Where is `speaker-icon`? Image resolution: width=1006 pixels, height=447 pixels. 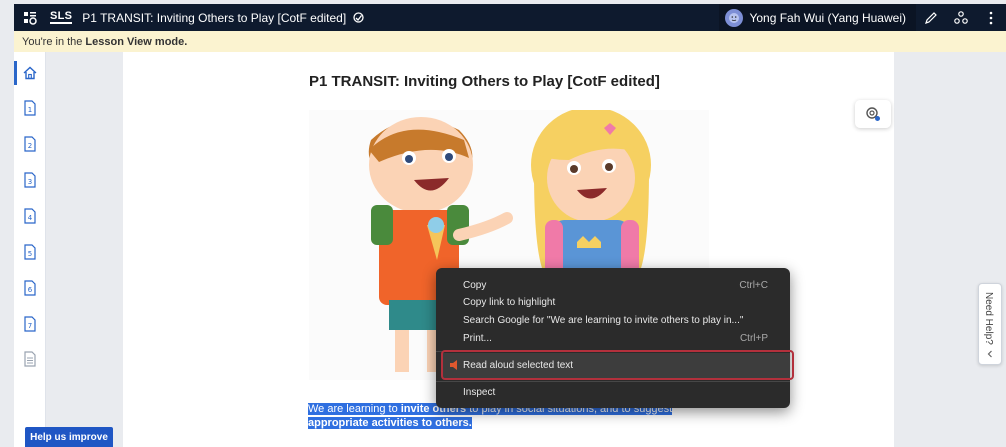
speaker-icon is located at coordinates (453, 365).